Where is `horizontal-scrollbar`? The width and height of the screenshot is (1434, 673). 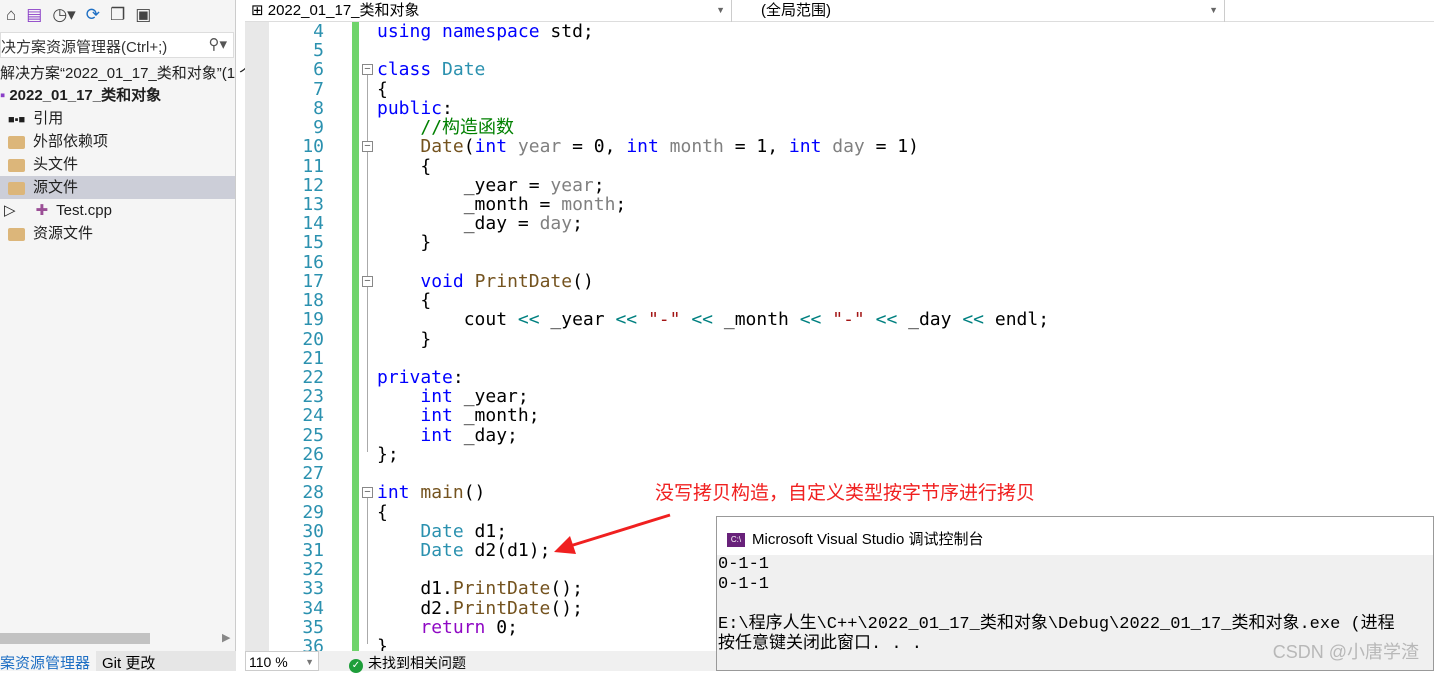 horizontal-scrollbar is located at coordinates (75, 638).